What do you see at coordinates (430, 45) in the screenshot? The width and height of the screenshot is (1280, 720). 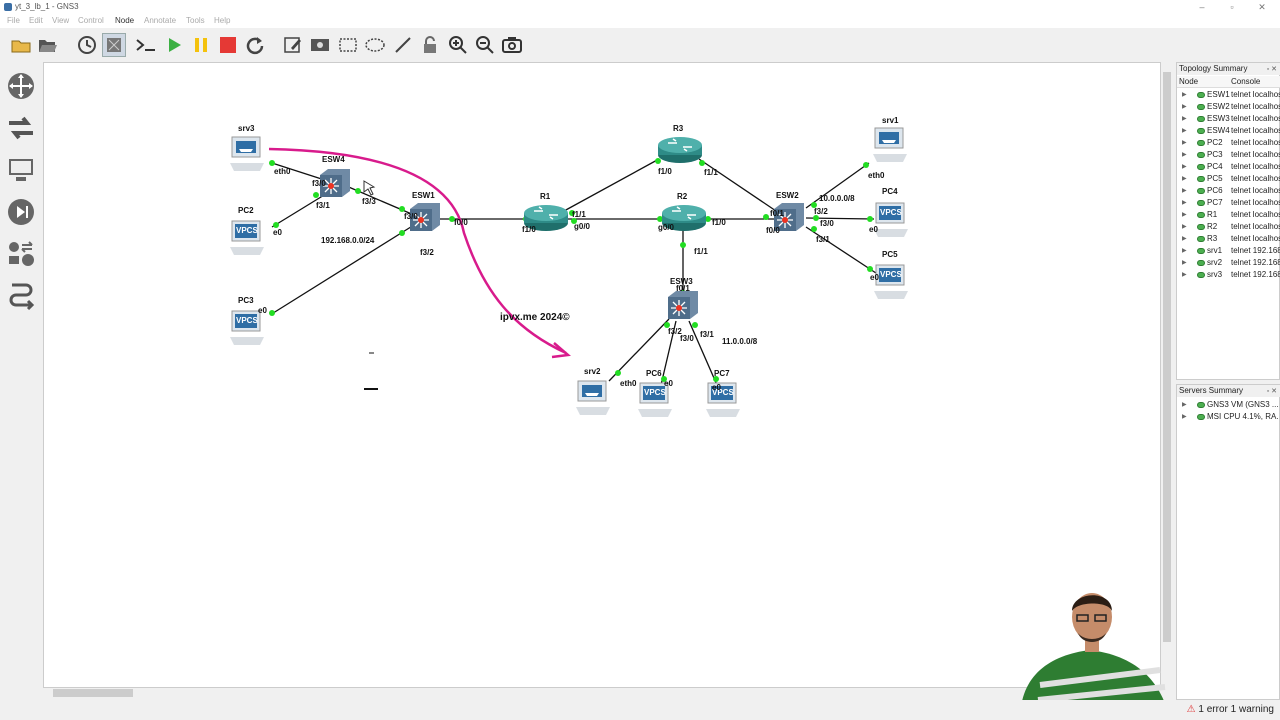 I see `lock-icon` at bounding box center [430, 45].